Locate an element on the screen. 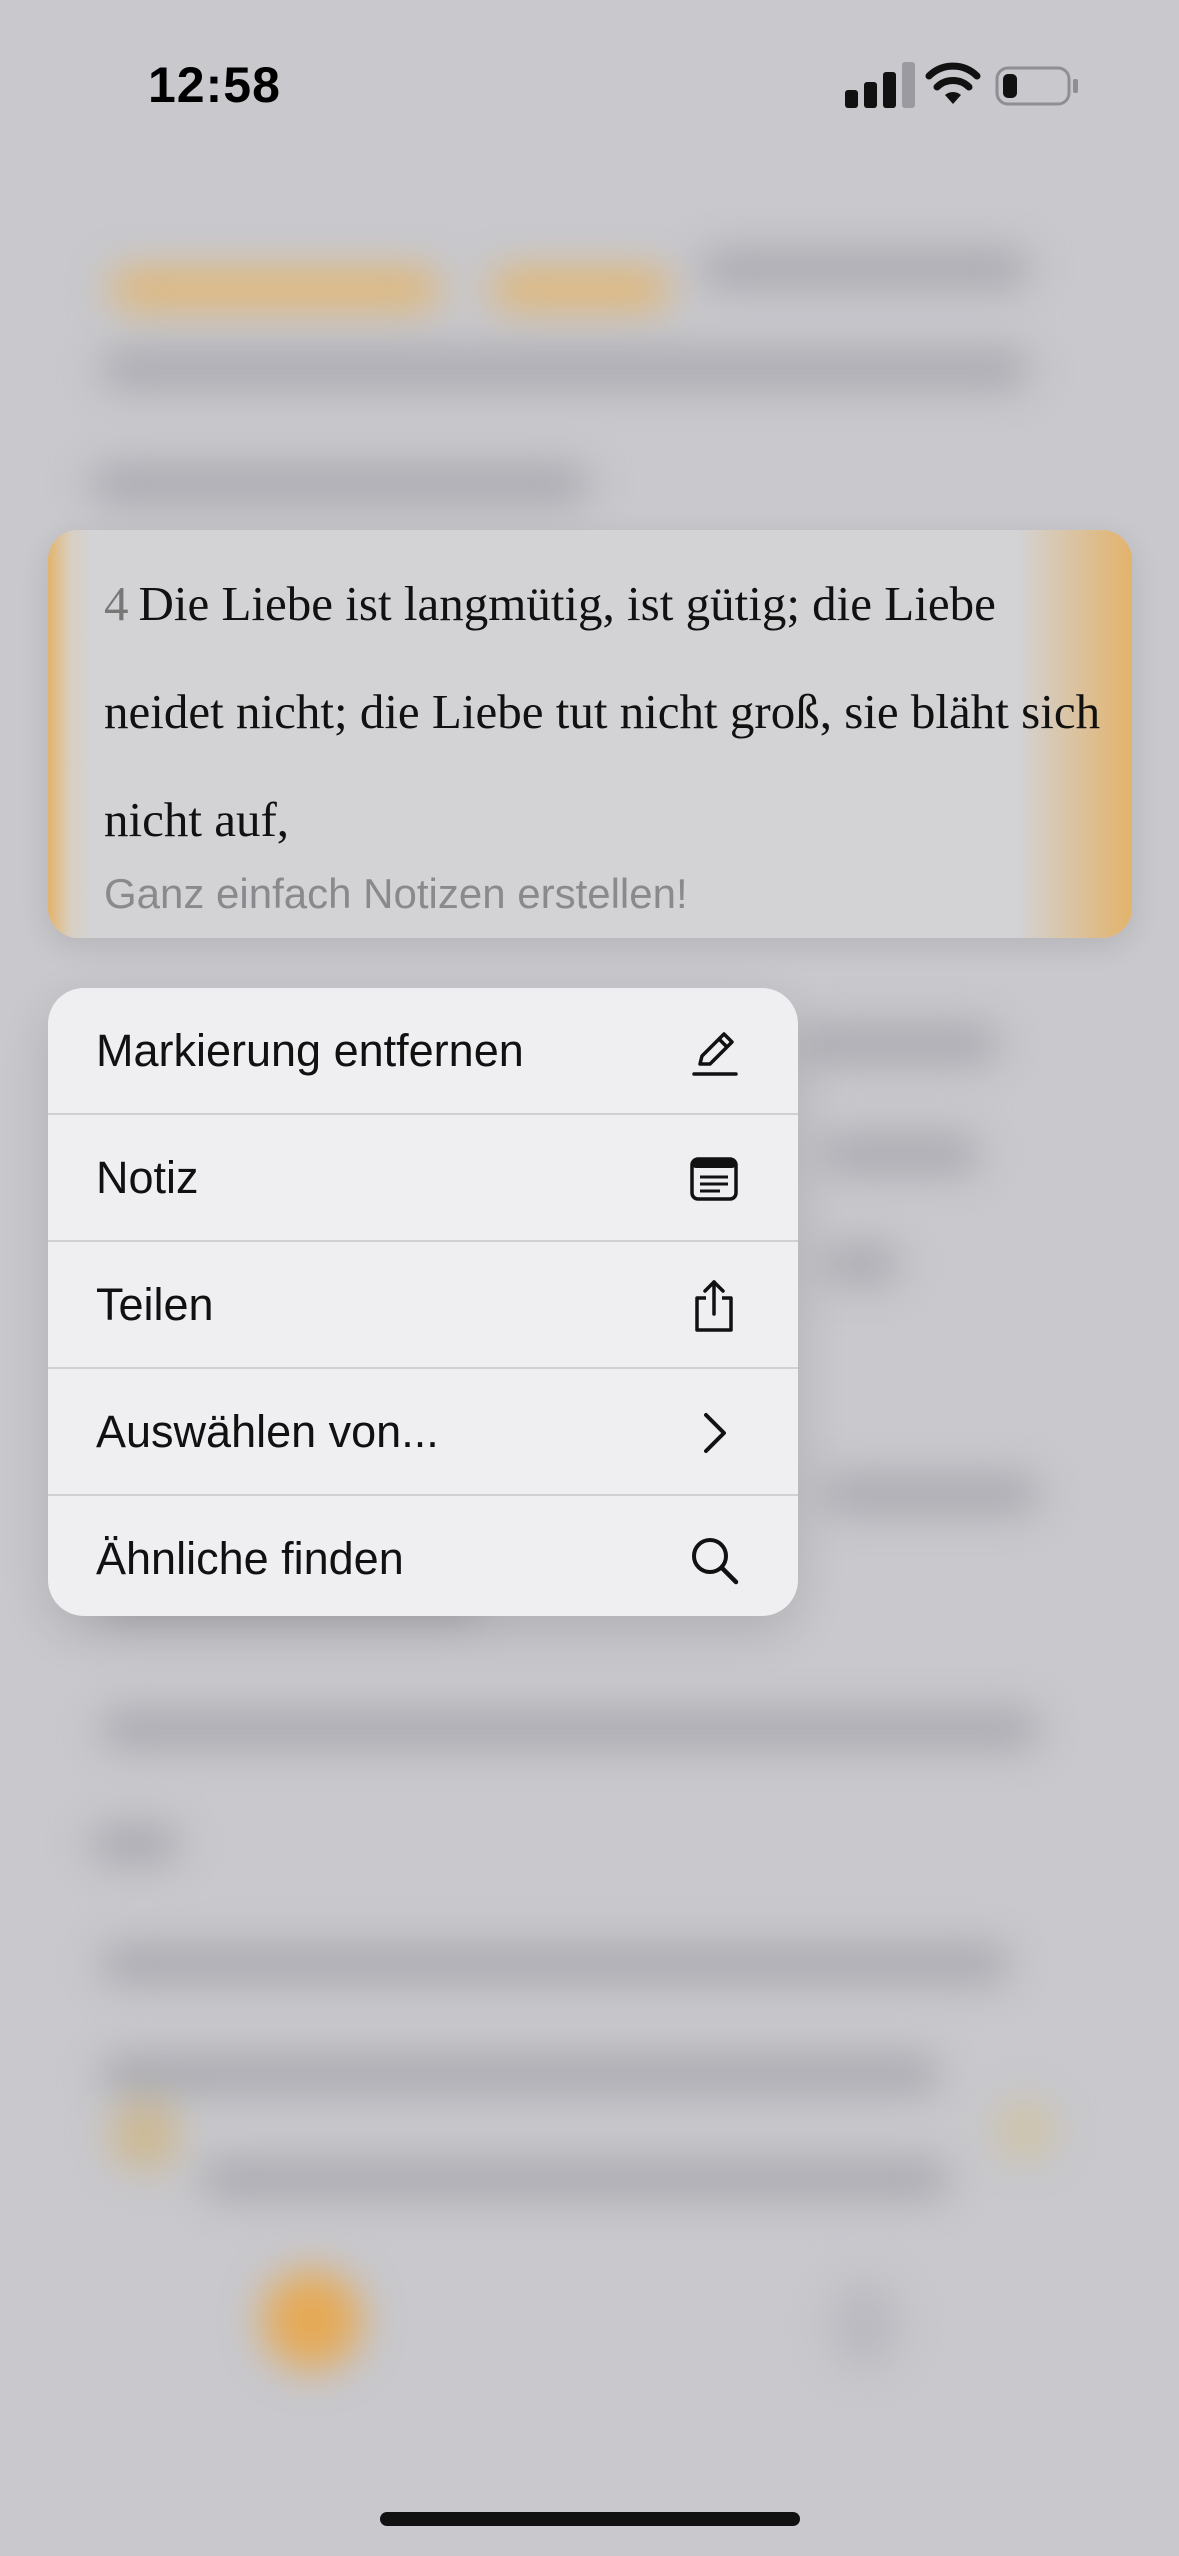 This screenshot has width=1179, height=2556. pencil-icon is located at coordinates (715, 1054).